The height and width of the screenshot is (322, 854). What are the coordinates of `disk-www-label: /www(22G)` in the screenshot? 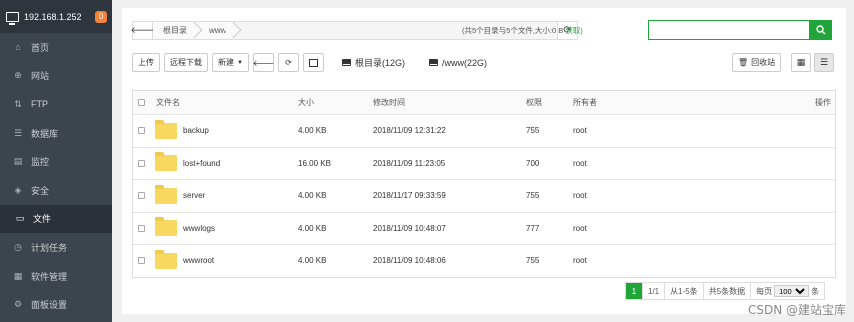 It's located at (464, 62).